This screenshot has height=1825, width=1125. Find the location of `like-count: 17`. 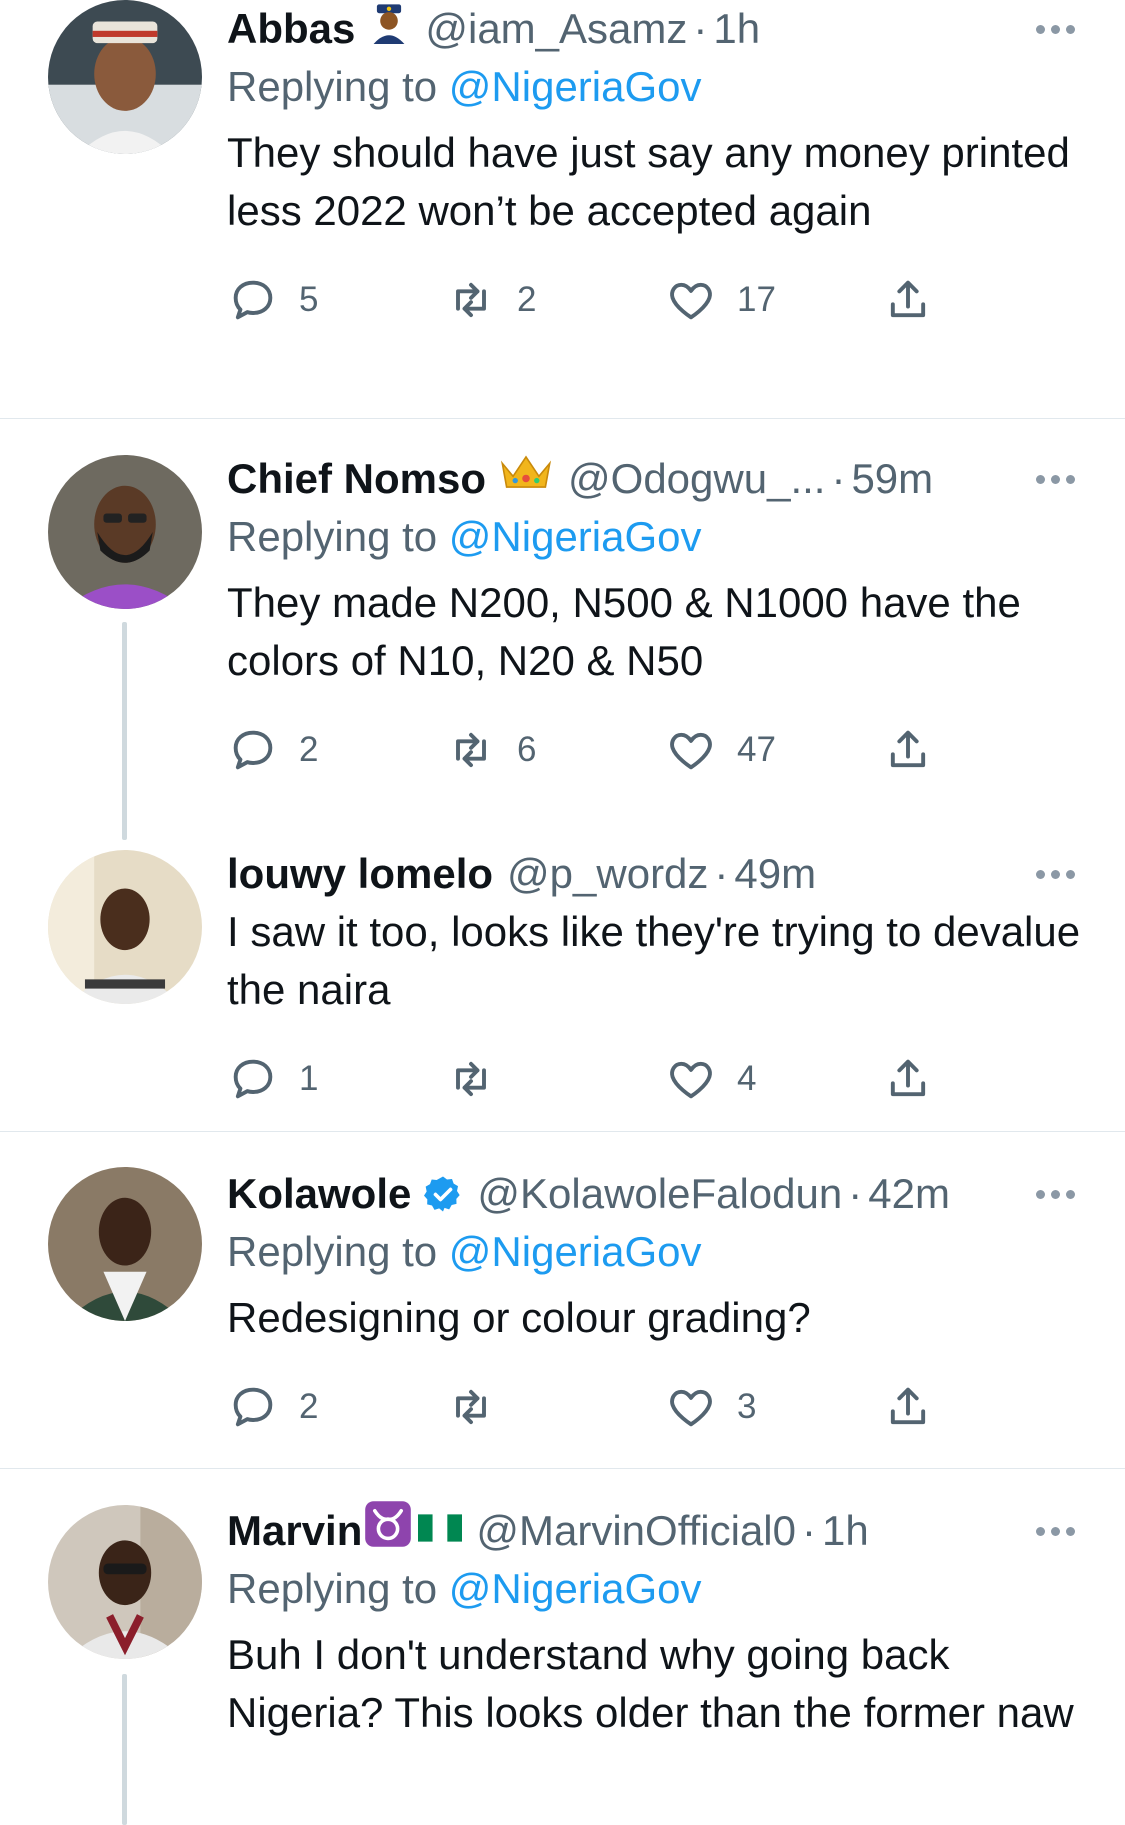

like-count: 17 is located at coordinates (756, 299).